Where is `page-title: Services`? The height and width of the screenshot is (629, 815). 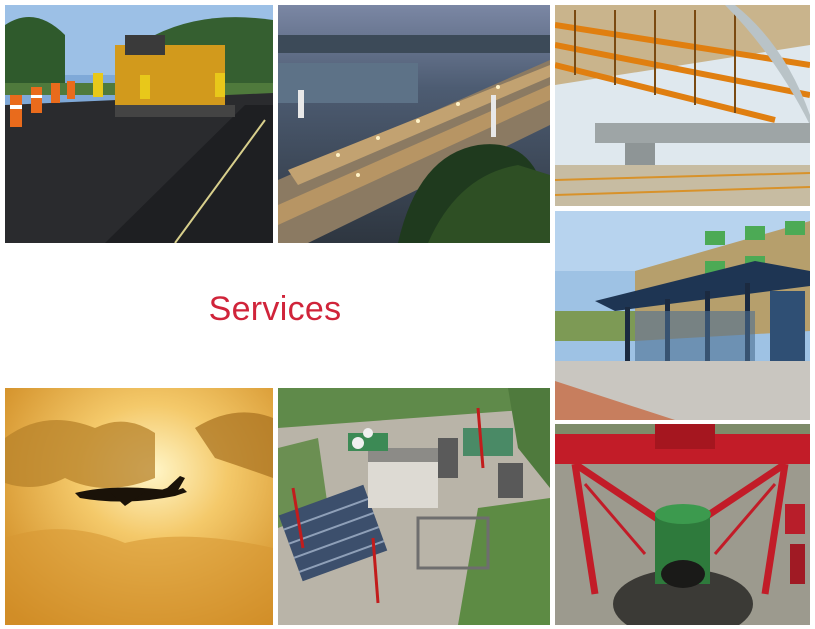
page-title: Services is located at coordinates (275, 309).